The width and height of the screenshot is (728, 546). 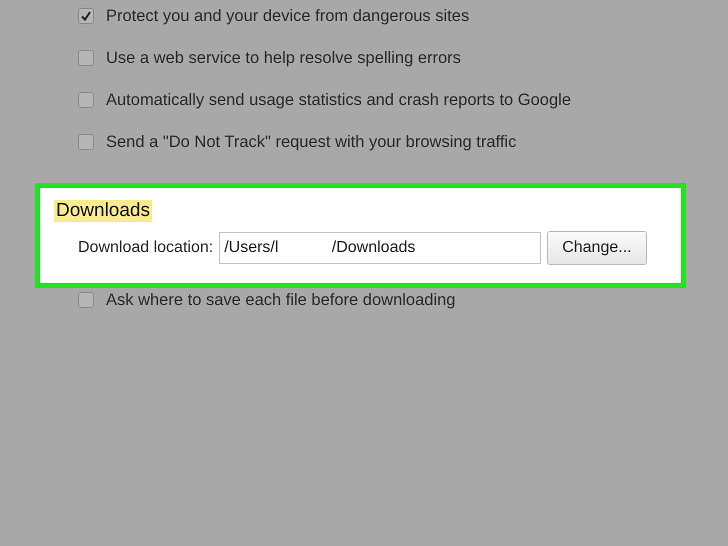 I want to click on section-heading: Downloads, so click(x=103, y=211).